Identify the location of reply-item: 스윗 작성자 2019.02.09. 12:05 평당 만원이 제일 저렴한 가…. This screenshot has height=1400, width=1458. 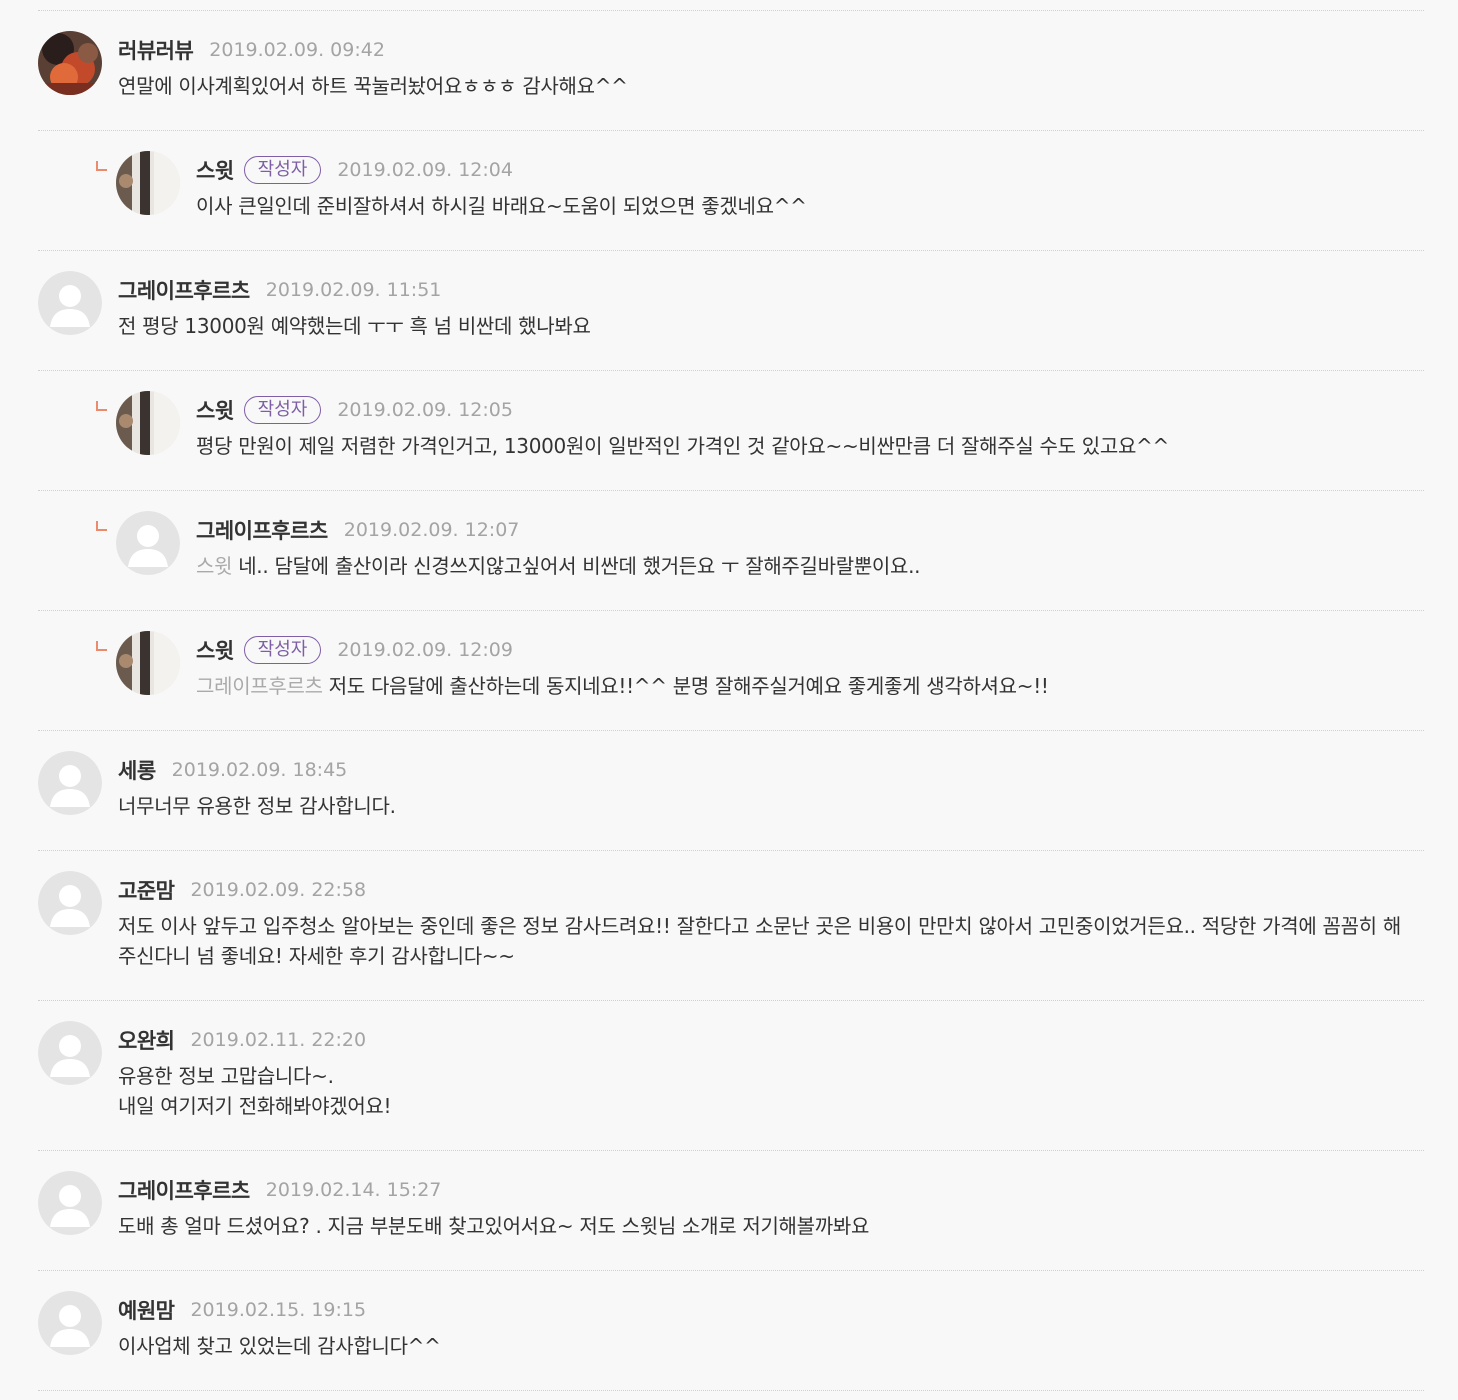
(731, 431).